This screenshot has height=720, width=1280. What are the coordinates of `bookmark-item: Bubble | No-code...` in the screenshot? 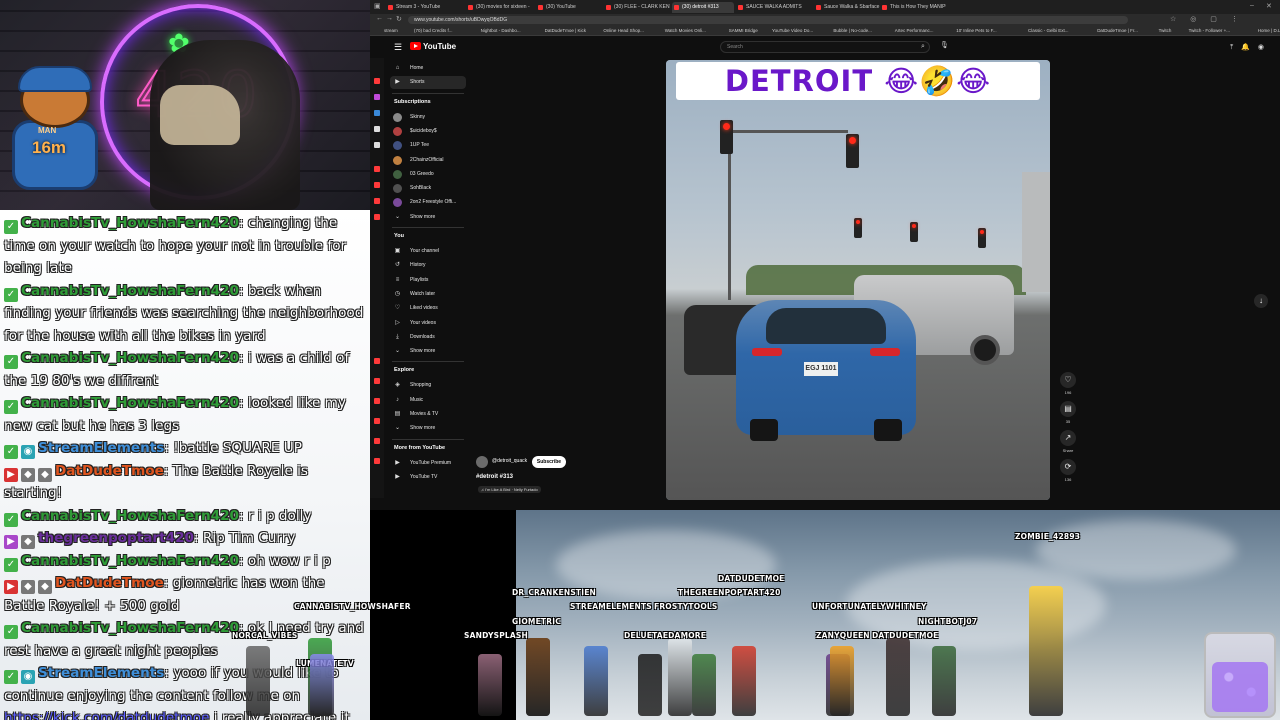 It's located at (852, 31).